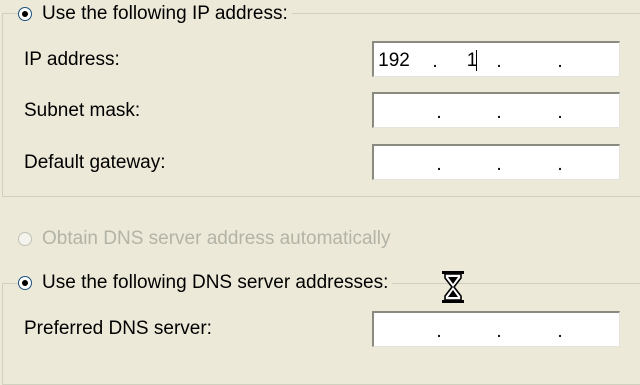 The height and width of the screenshot is (385, 640). I want to click on use-following-dns-label: Use the following DNS server addresses:, so click(215, 282).